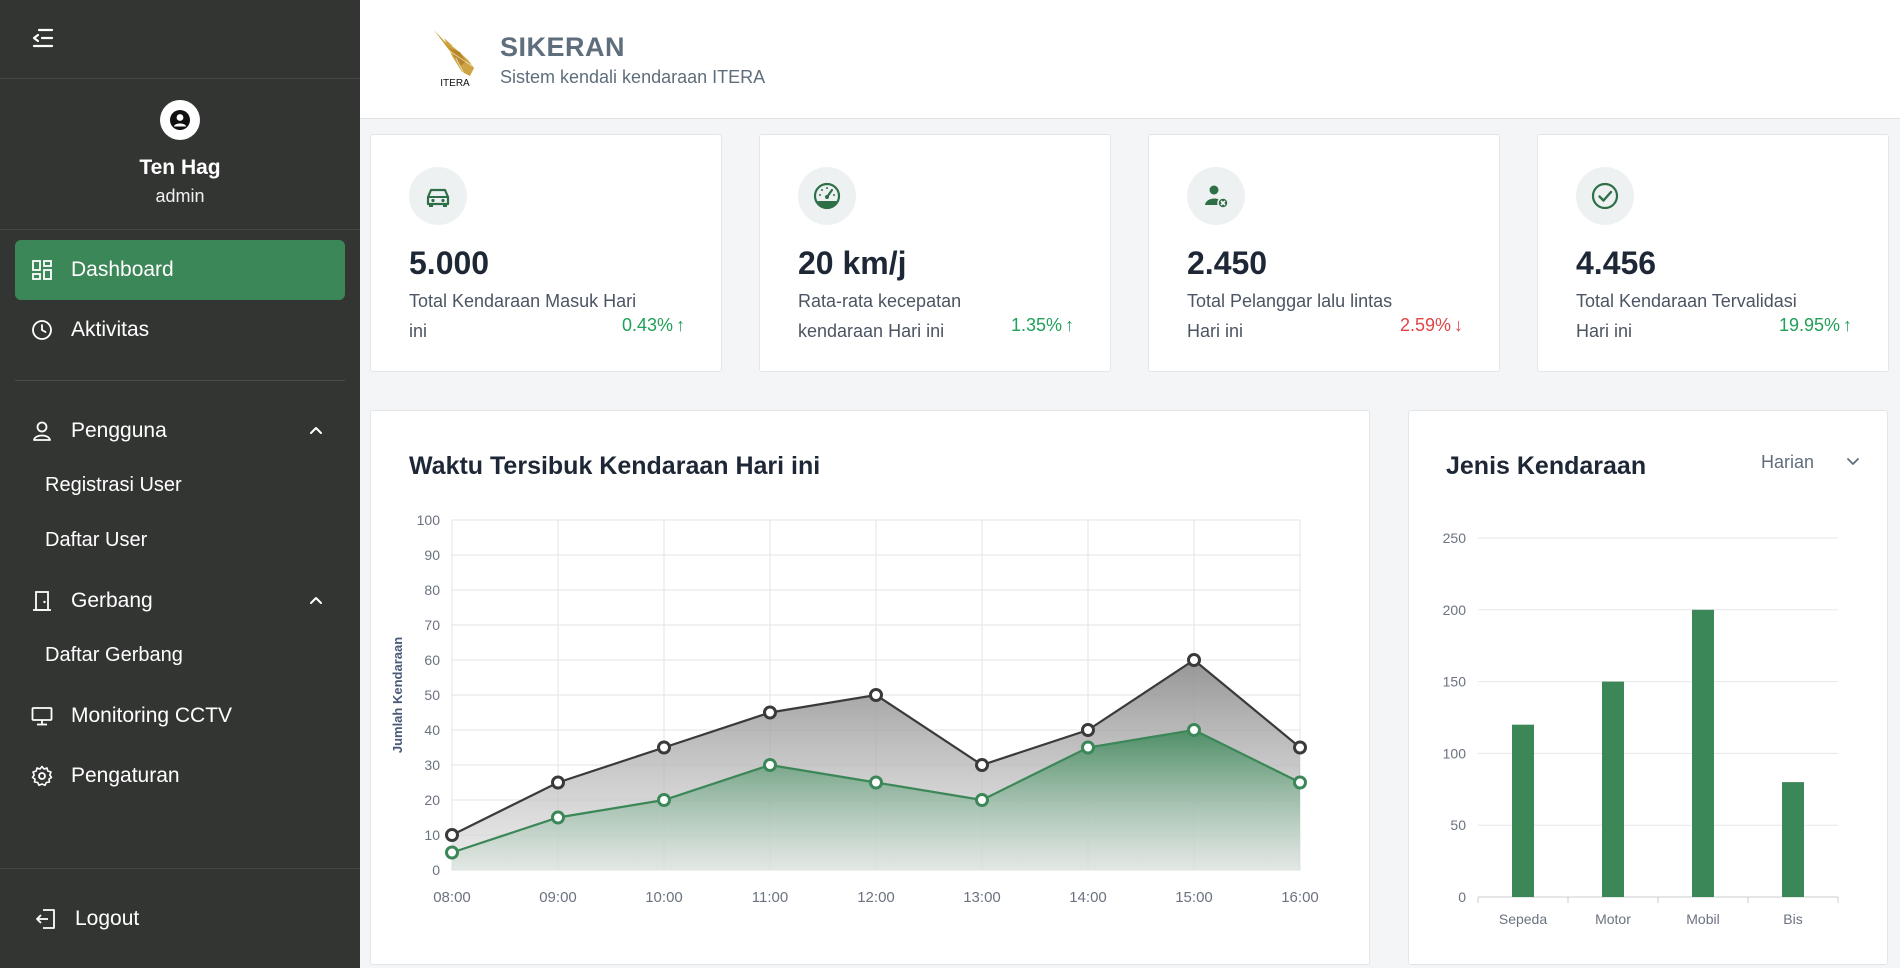 This screenshot has height=968, width=1900. I want to click on itera-logo: ITERA, so click(455, 58).